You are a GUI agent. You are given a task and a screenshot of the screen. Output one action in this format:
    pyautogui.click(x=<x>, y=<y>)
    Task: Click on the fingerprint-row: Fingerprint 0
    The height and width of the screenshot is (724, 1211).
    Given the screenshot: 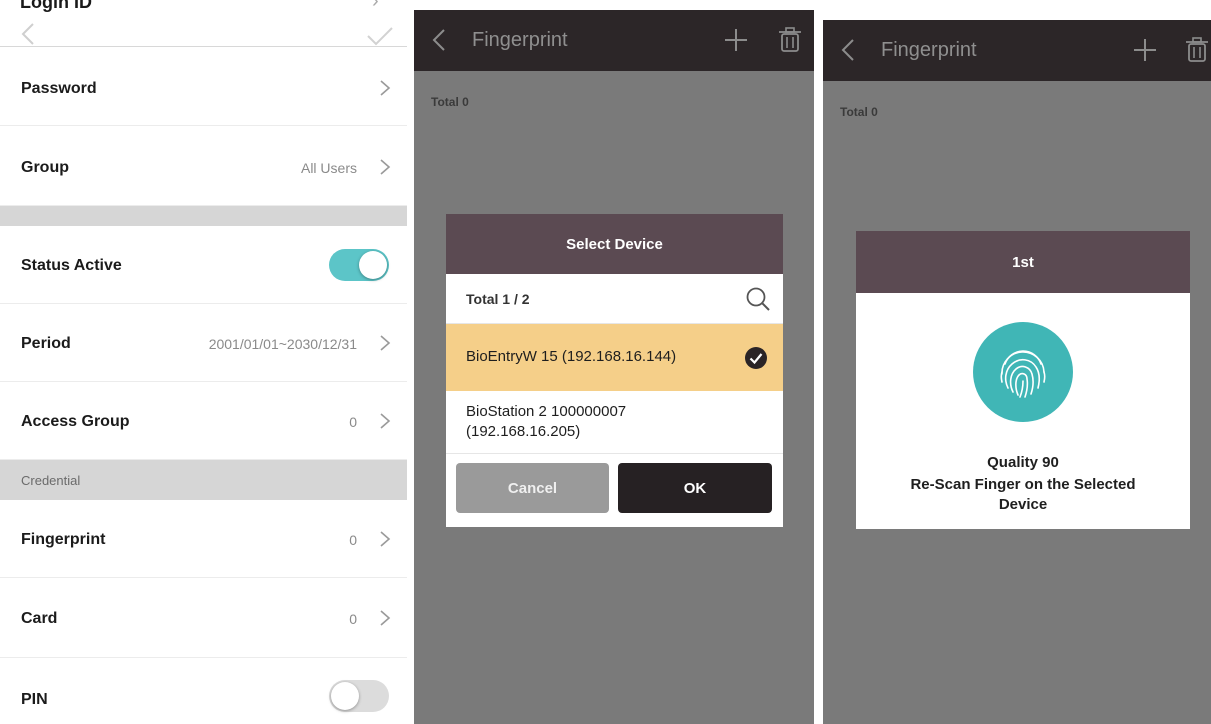 What is the action you would take?
    pyautogui.click(x=203, y=539)
    